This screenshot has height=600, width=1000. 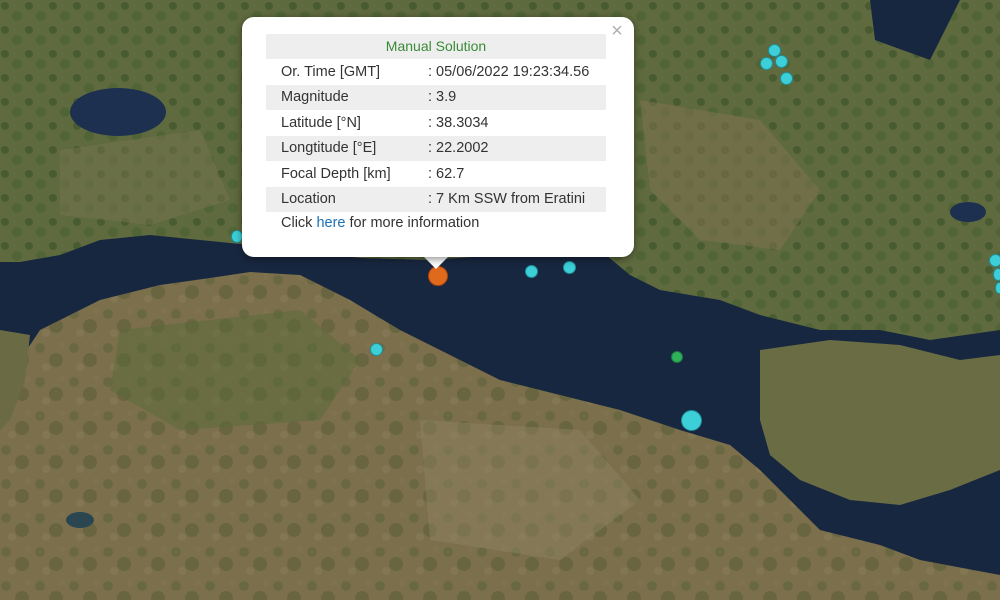 What do you see at coordinates (346, 97) in the screenshot?
I see `detail-label: Magnitude` at bounding box center [346, 97].